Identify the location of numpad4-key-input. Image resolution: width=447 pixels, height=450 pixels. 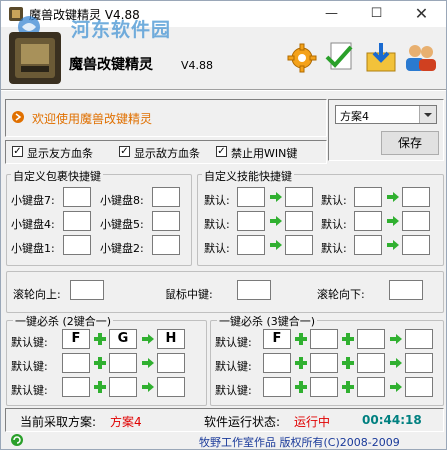
(77, 221).